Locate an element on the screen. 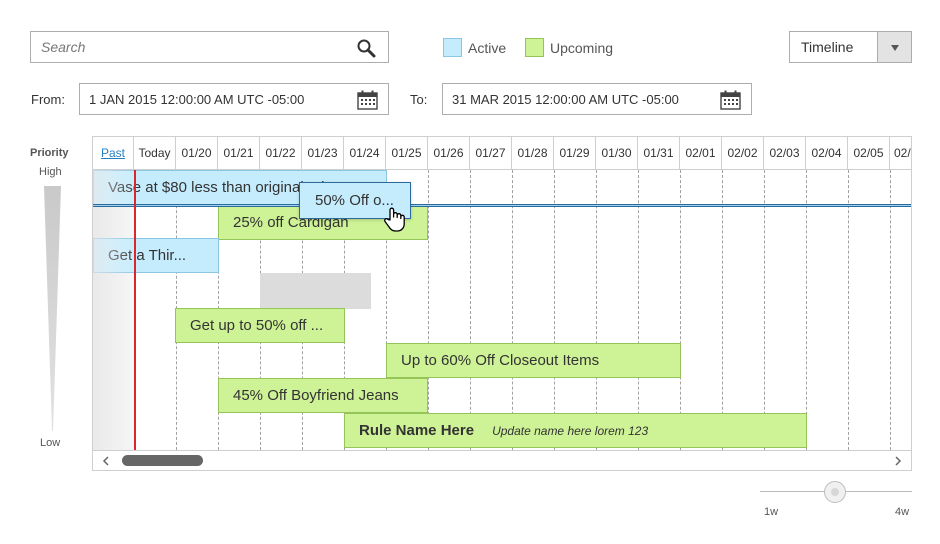 The image size is (940, 544). column-date: 01/24 is located at coordinates (365, 153).